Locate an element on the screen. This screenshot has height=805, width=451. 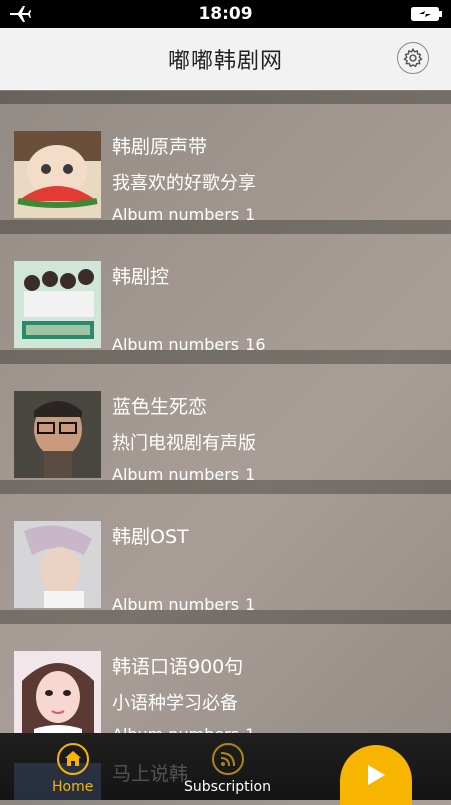
item-title: 韩语口语900句 is located at coordinates (178, 667).